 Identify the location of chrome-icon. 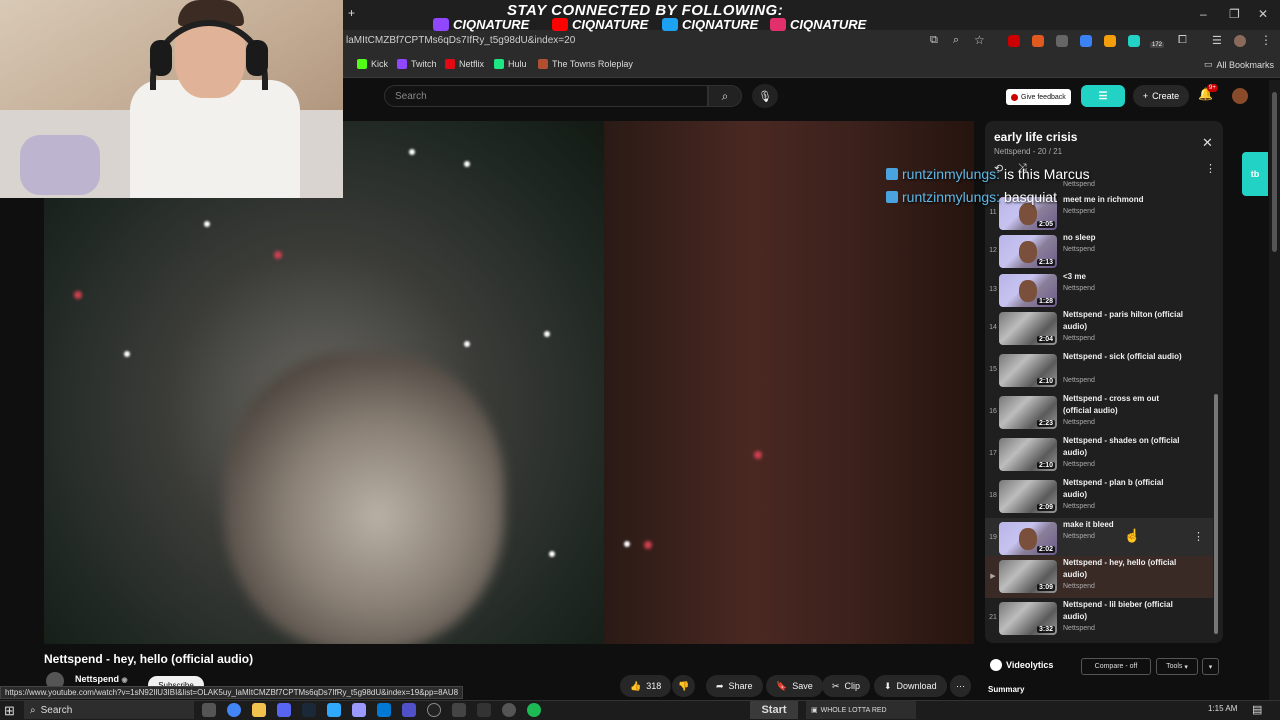
(234, 710).